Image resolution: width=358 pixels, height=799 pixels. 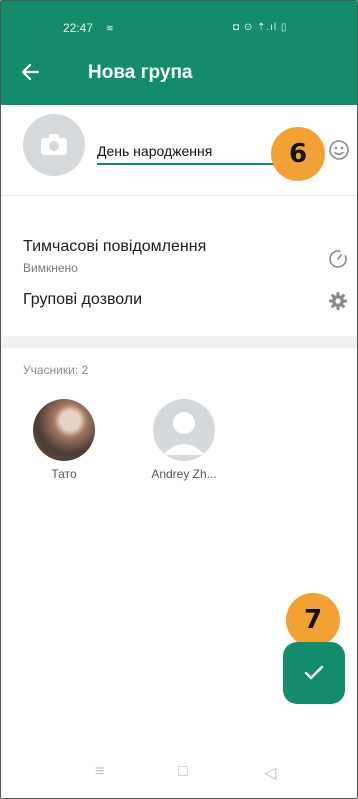 What do you see at coordinates (50, 268) in the screenshot?
I see `setting-subtitle: Вимкнено` at bounding box center [50, 268].